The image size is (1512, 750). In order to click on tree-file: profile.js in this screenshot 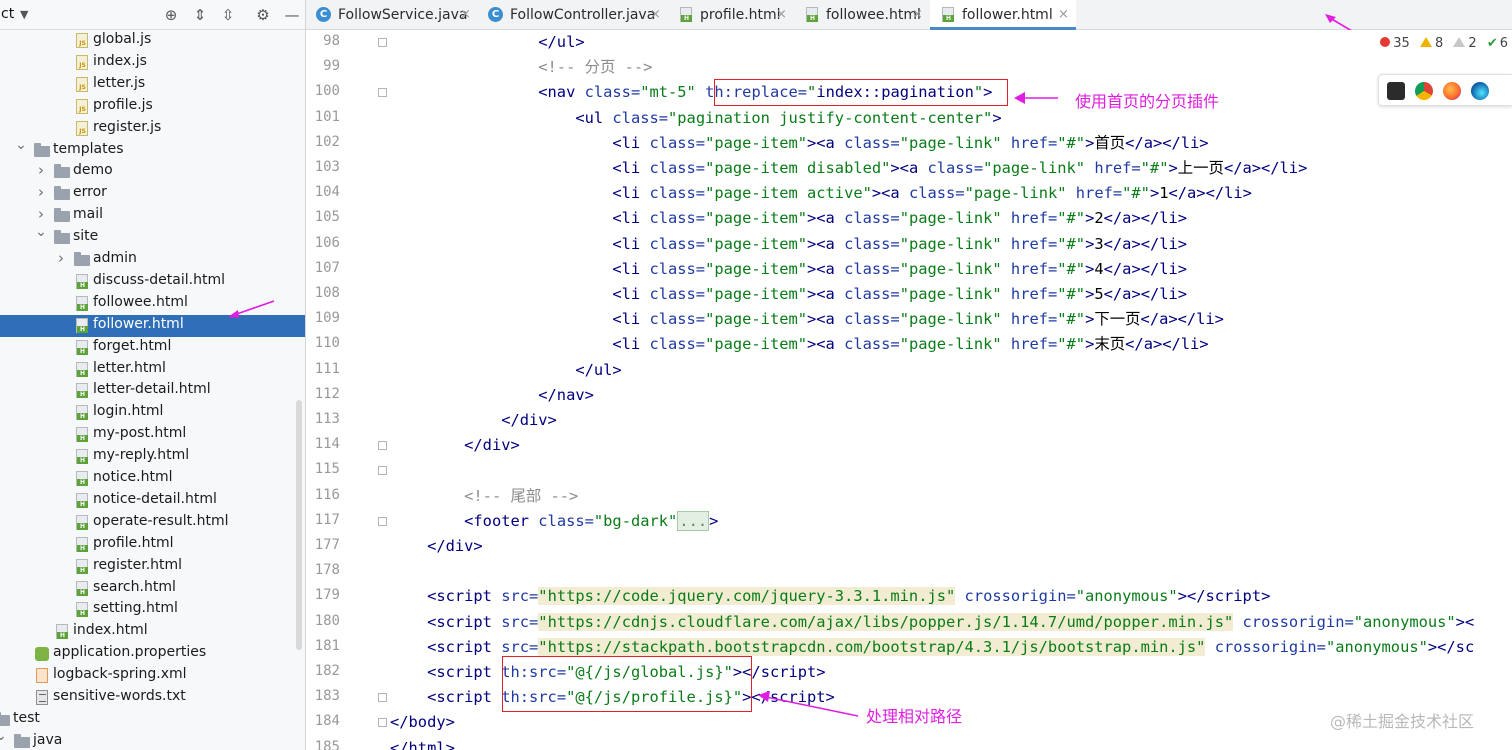, I will do `click(152, 107)`.